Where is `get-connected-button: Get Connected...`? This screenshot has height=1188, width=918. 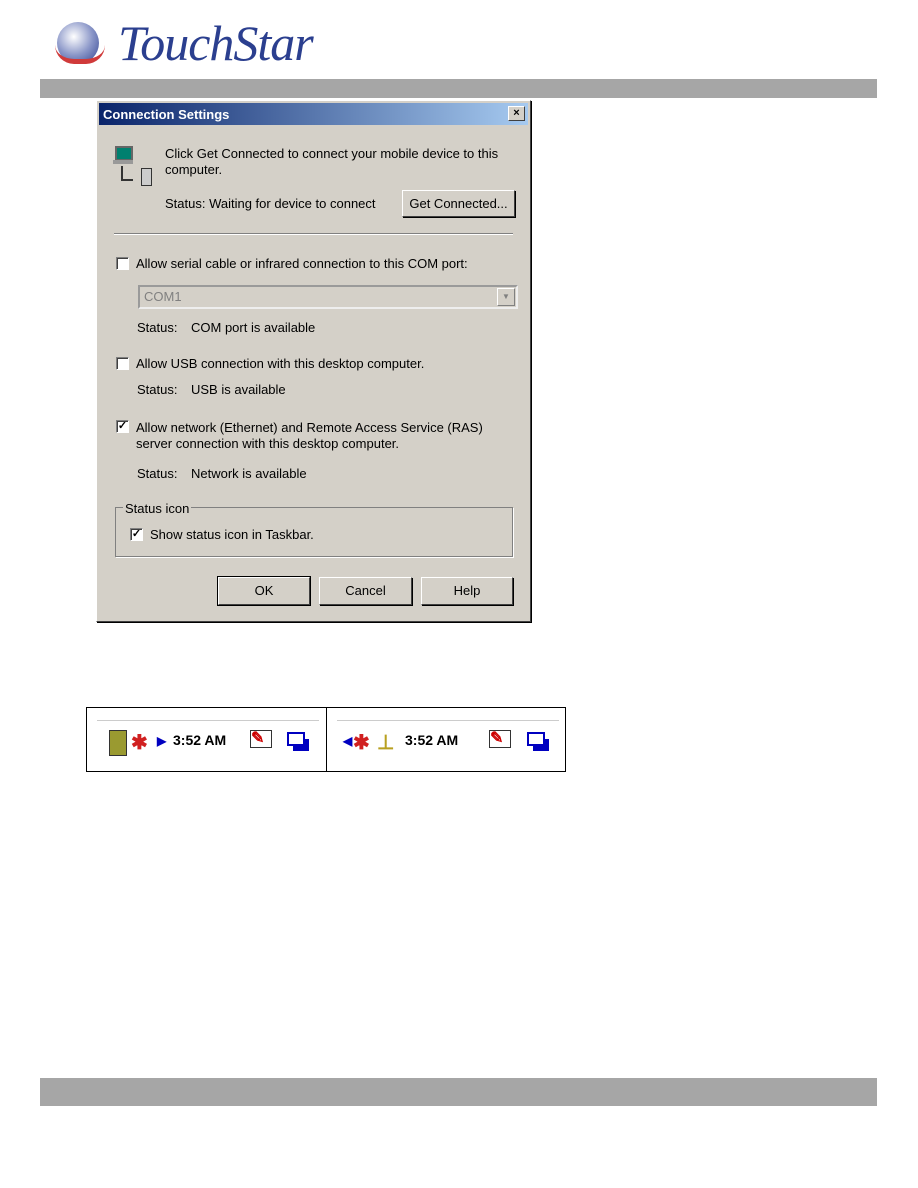 get-connected-button: Get Connected... is located at coordinates (458, 203).